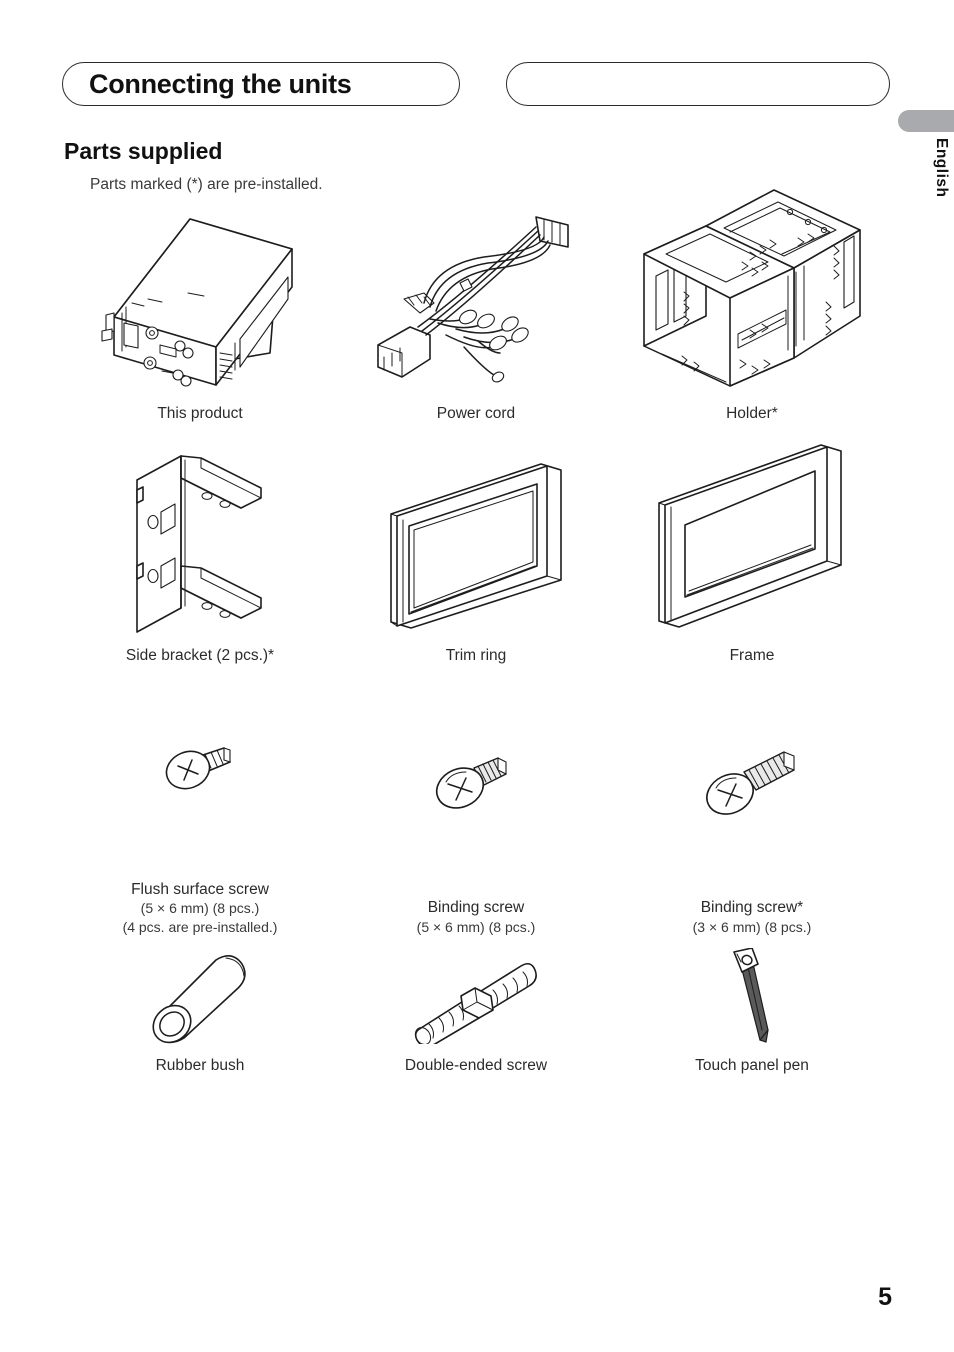  What do you see at coordinates (200, 1065) in the screenshot?
I see `part-label: Rubber bush` at bounding box center [200, 1065].